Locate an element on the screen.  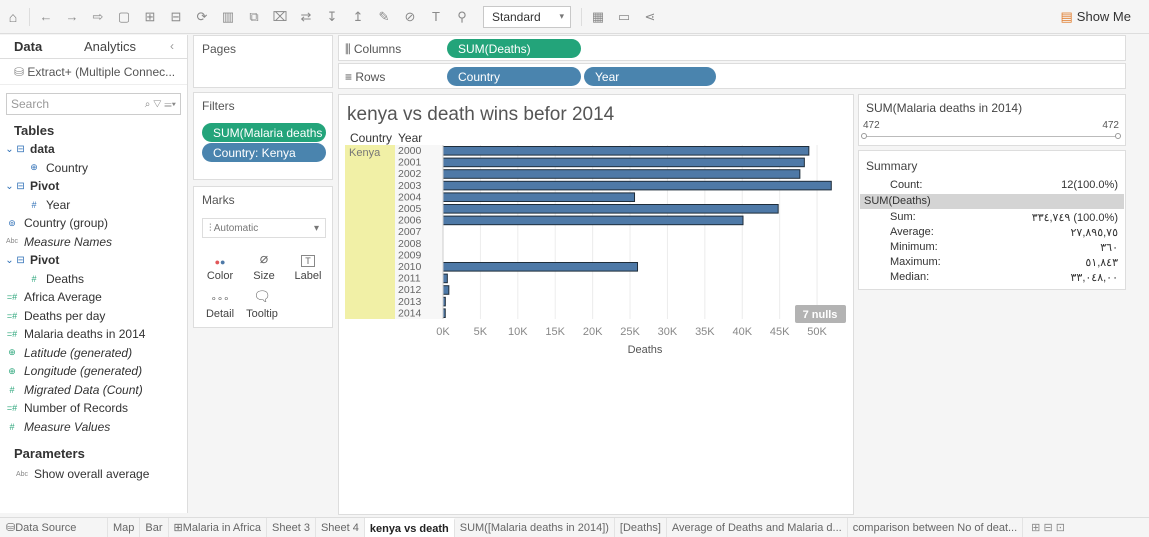
tooltip-label: Tooltip is located at coordinates (262, 314).